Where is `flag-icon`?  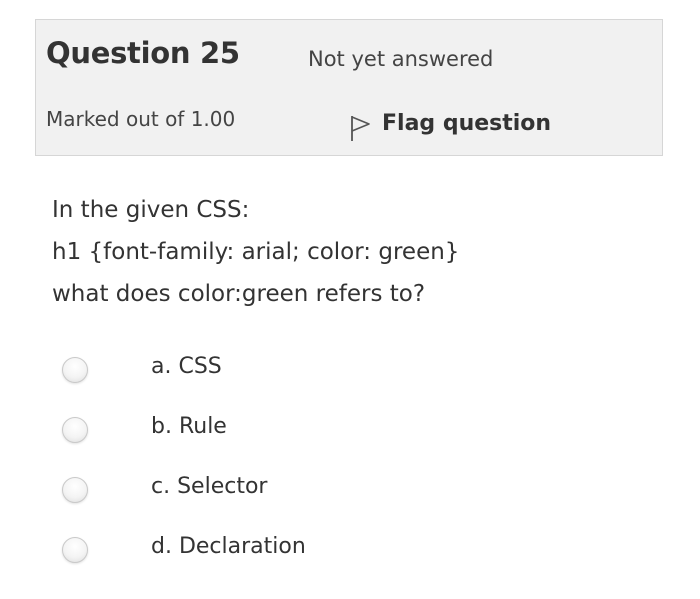 flag-icon is located at coordinates (360, 128).